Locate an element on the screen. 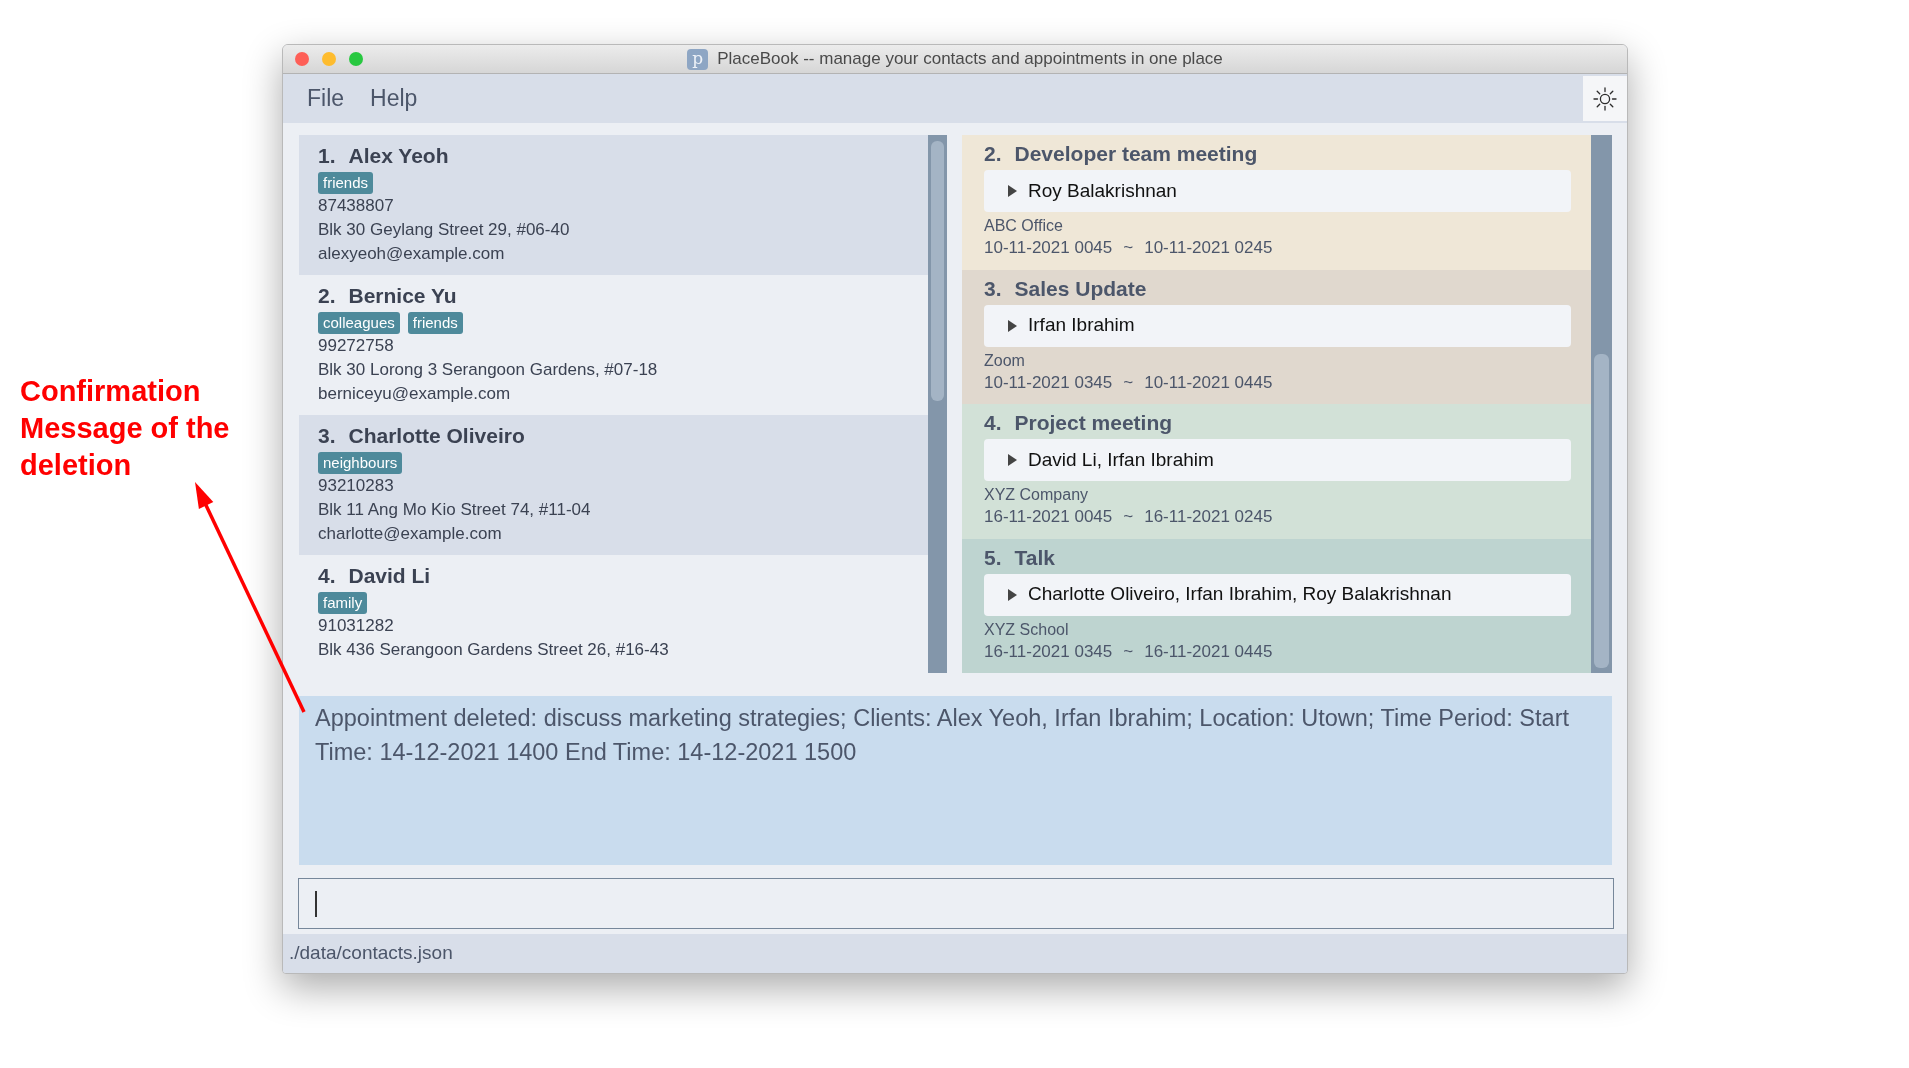 This screenshot has width=1909, height=1068. start-time: 16-11-2021 0045 is located at coordinates (1048, 517).